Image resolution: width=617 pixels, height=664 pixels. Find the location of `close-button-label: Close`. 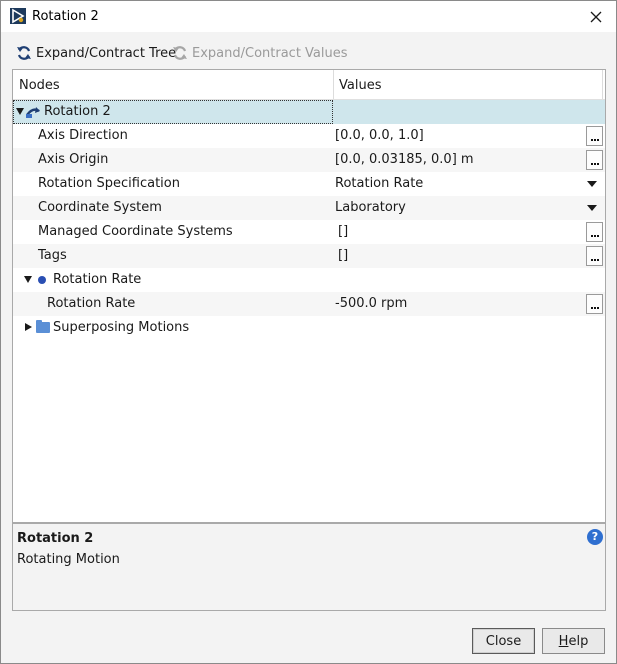

close-button-label: Close is located at coordinates (503, 641).